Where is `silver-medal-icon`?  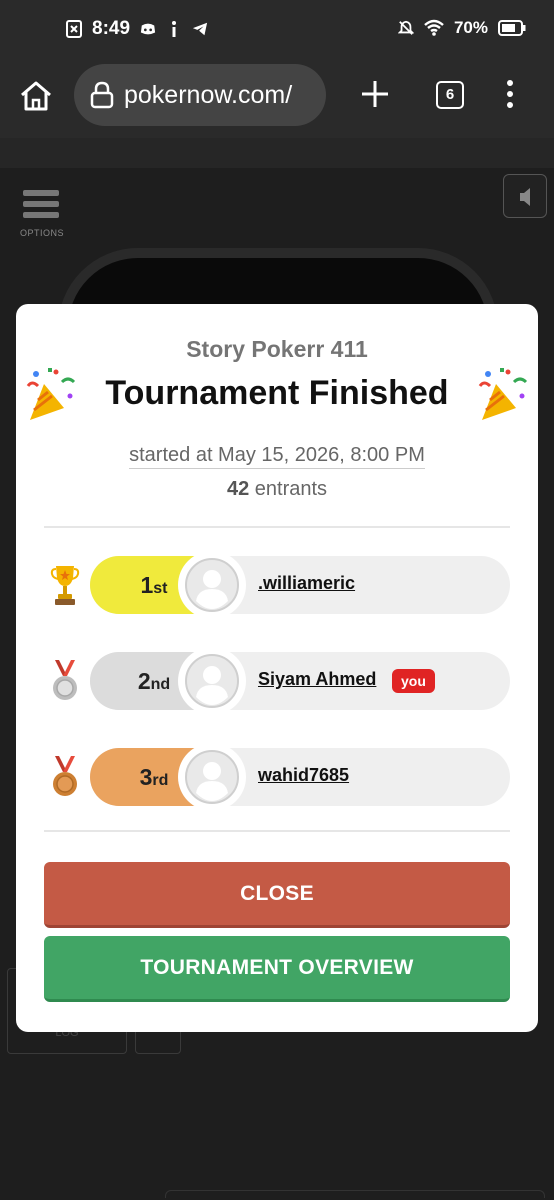 silver-medal-icon is located at coordinates (65, 680).